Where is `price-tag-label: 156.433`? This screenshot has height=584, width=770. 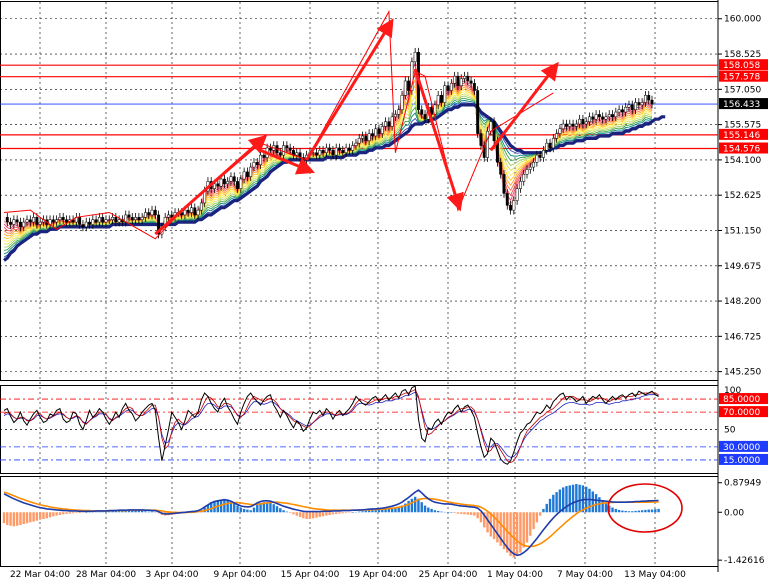 price-tag-label: 156.433 is located at coordinates (741, 105).